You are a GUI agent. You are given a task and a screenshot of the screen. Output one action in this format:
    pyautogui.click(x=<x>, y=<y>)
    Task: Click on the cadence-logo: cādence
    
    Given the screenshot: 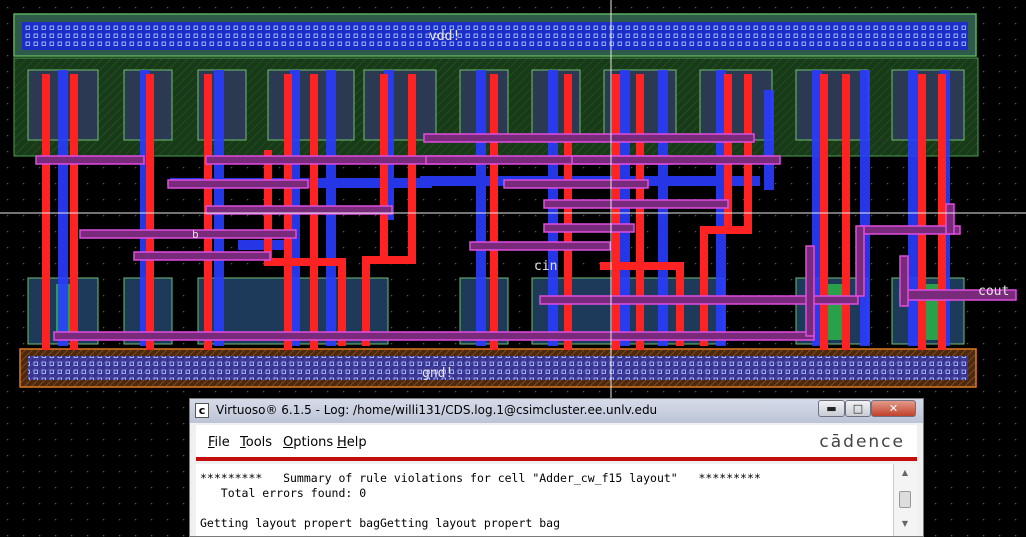 What is the action you would take?
    pyautogui.click(x=862, y=442)
    